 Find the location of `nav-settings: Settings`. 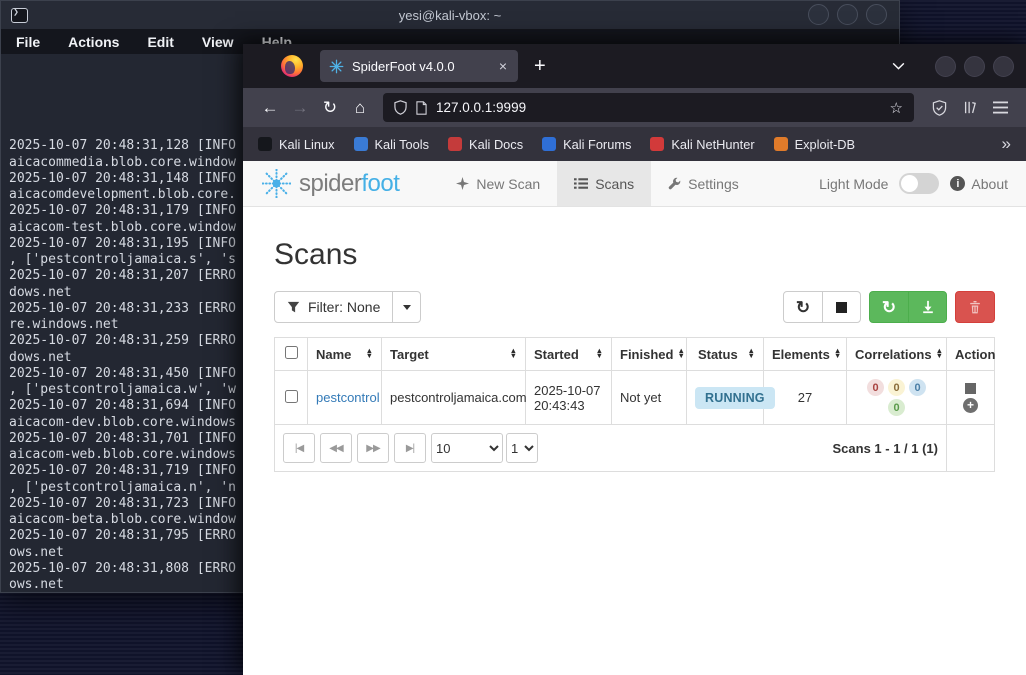

nav-settings: Settings is located at coordinates (703, 183).